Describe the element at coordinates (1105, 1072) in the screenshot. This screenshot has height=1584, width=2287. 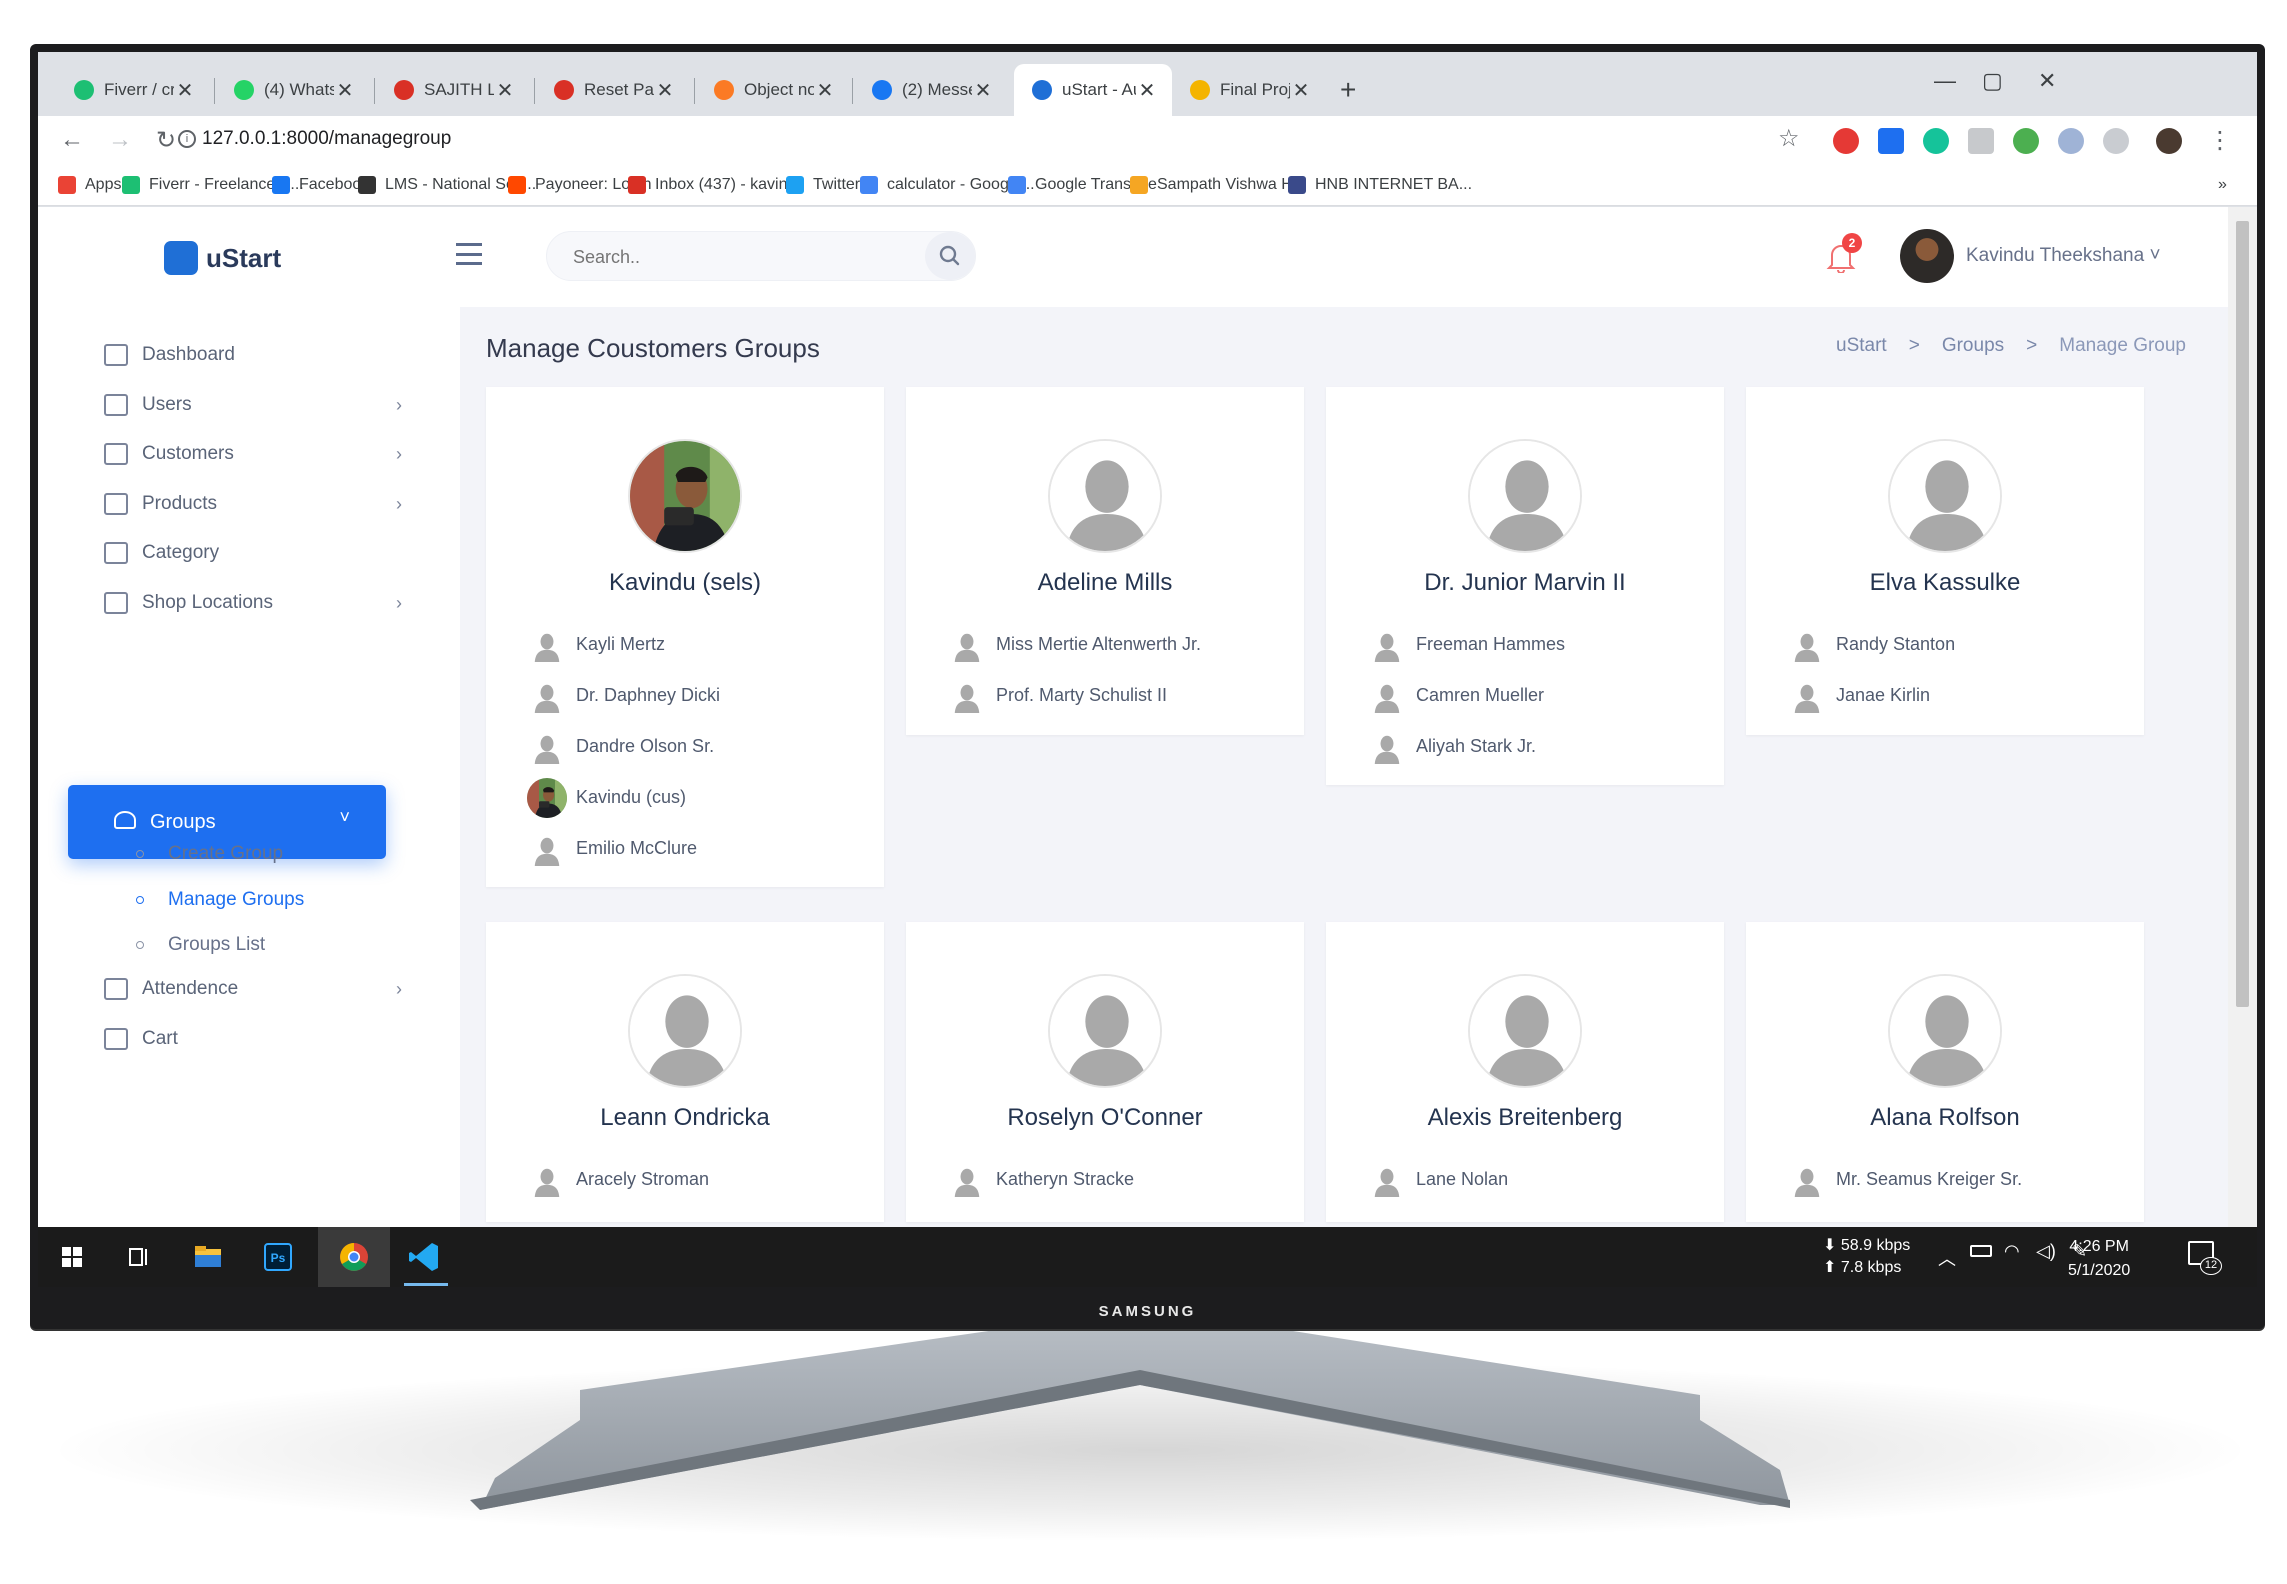
I see `group-card: Roselyn O'Conner Katheryn Stracke` at that location.